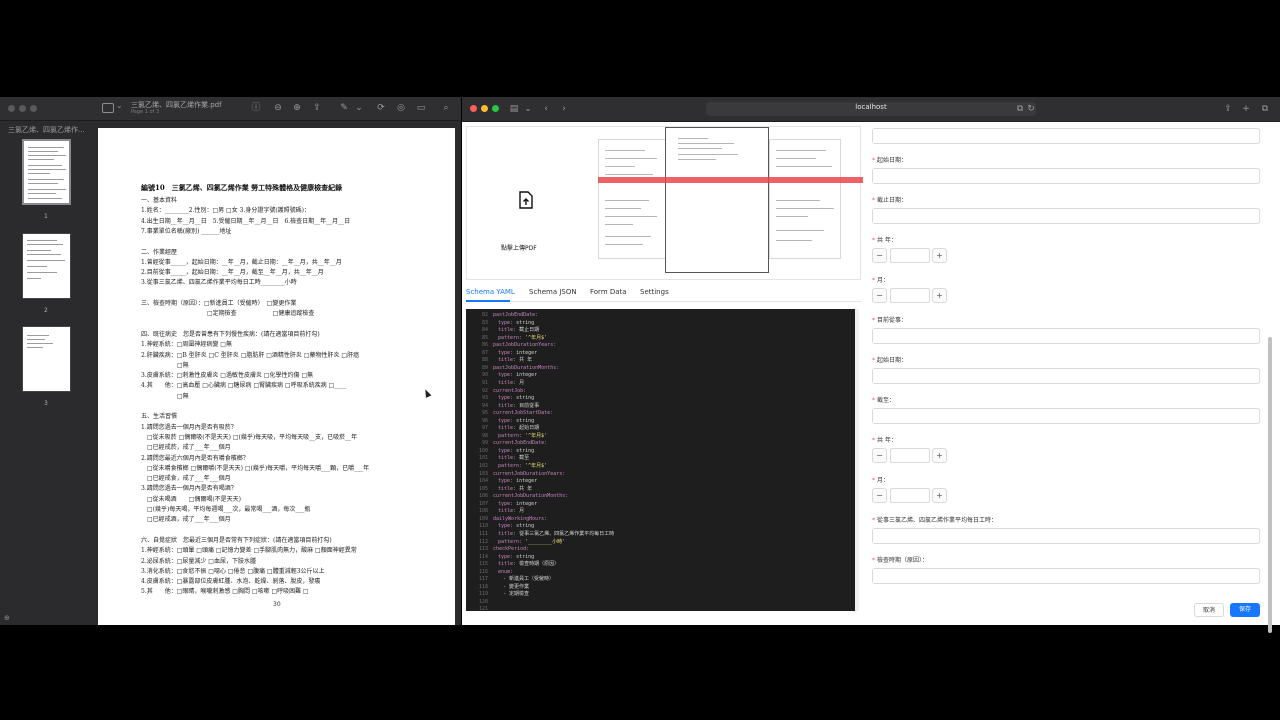 Image resolution: width=1280 pixels, height=720 pixels. What do you see at coordinates (892, 200) in the screenshot?
I see `field-label-text: 截止日期：` at bounding box center [892, 200].